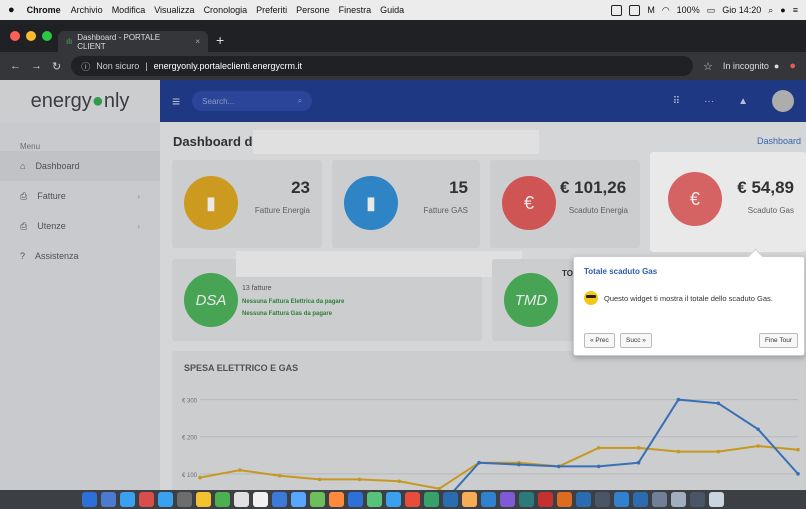 The width and height of the screenshot is (806, 509). What do you see at coordinates (56, 66) in the screenshot?
I see `reload-icon: ↻` at bounding box center [56, 66].